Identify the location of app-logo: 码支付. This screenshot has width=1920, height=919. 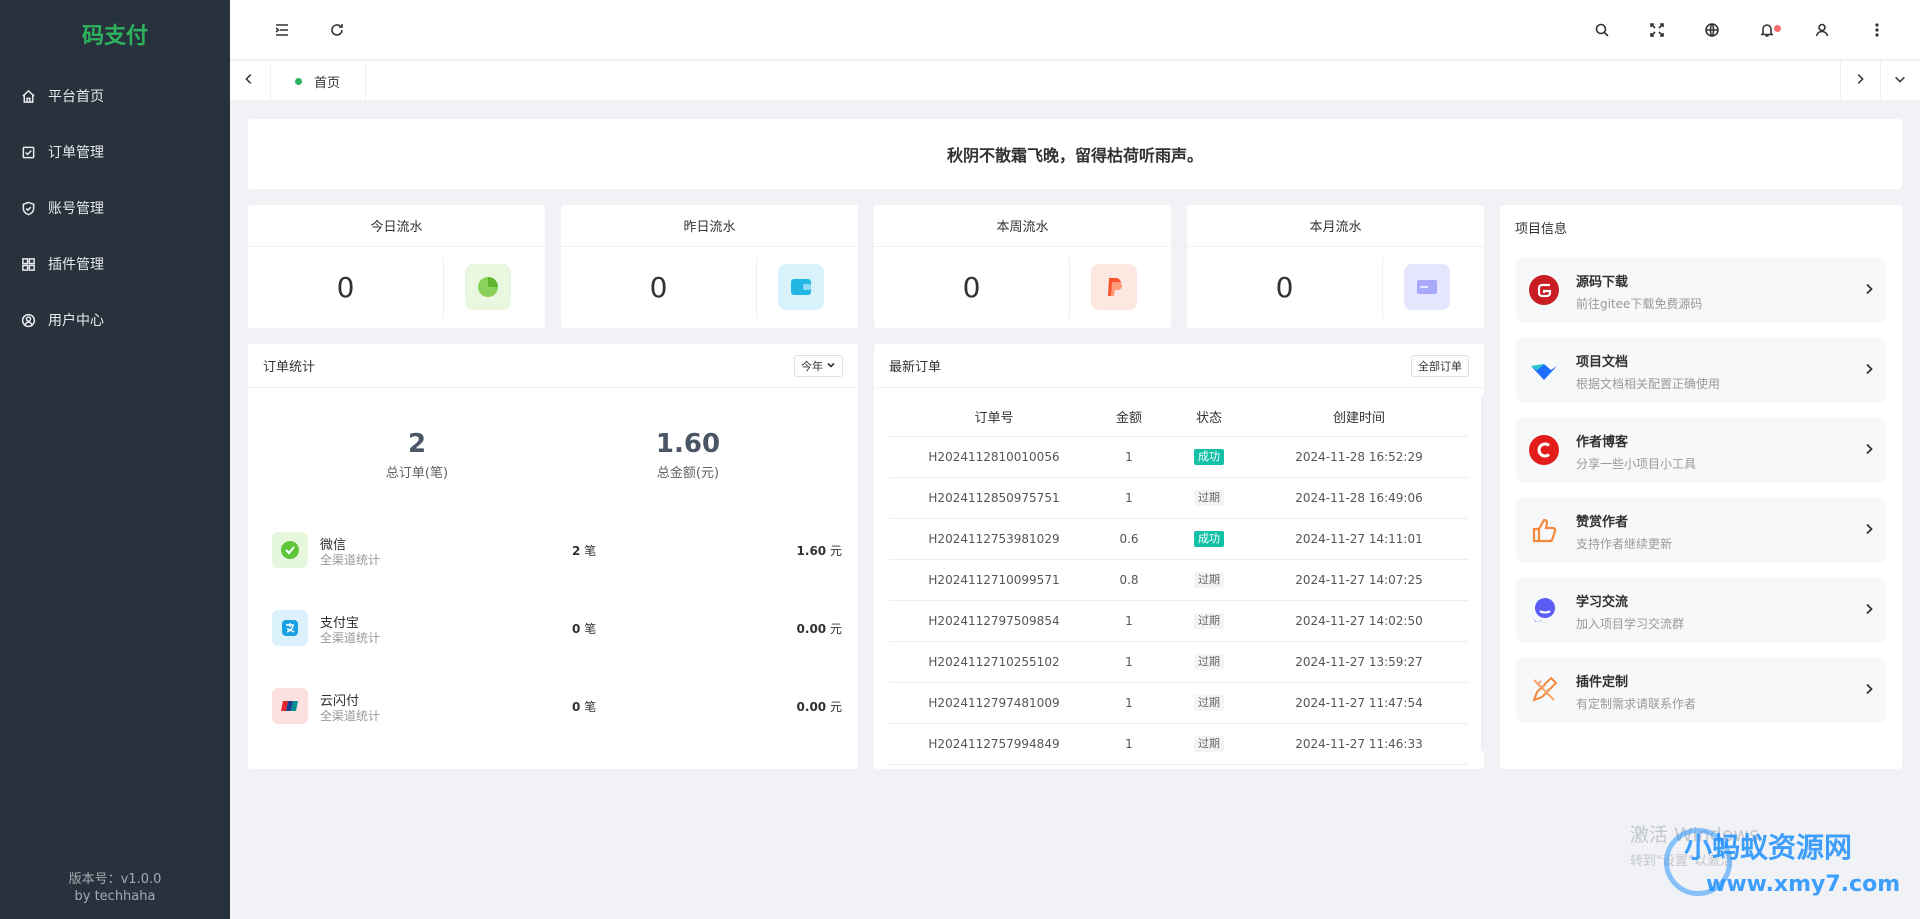
(115, 34).